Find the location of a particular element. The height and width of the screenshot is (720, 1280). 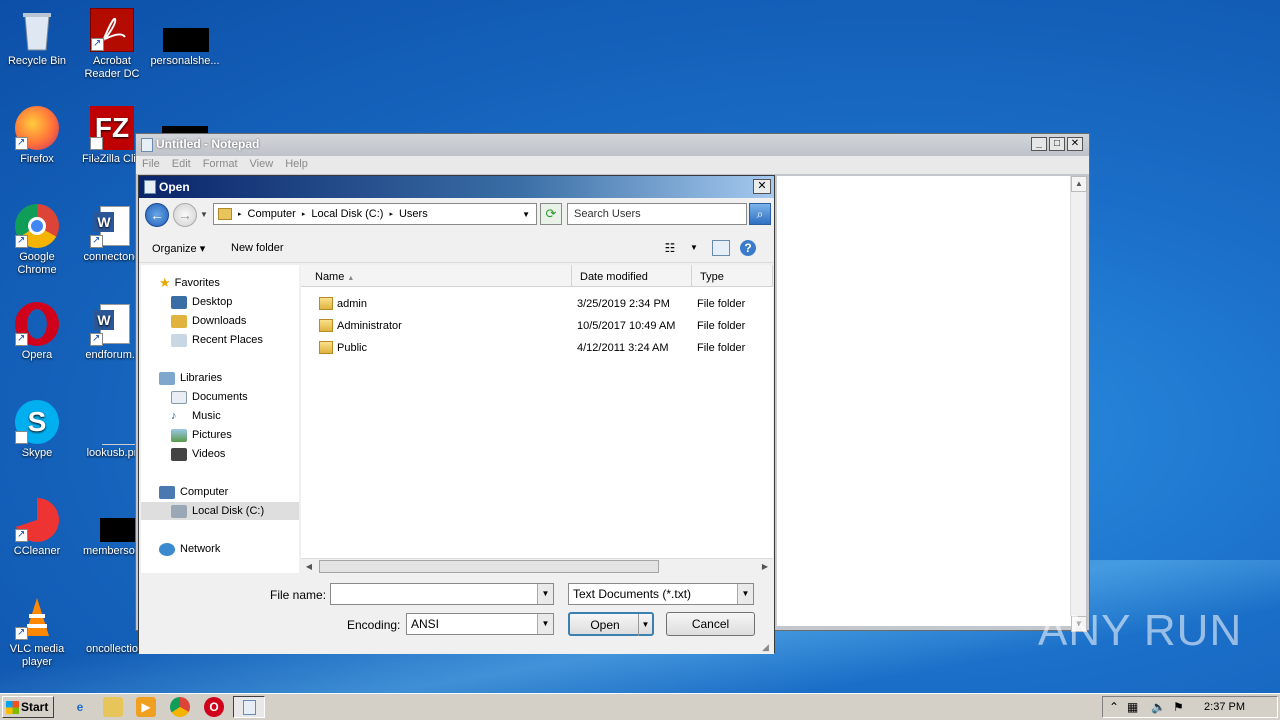

nav-documents: Documents is located at coordinates (209, 397).